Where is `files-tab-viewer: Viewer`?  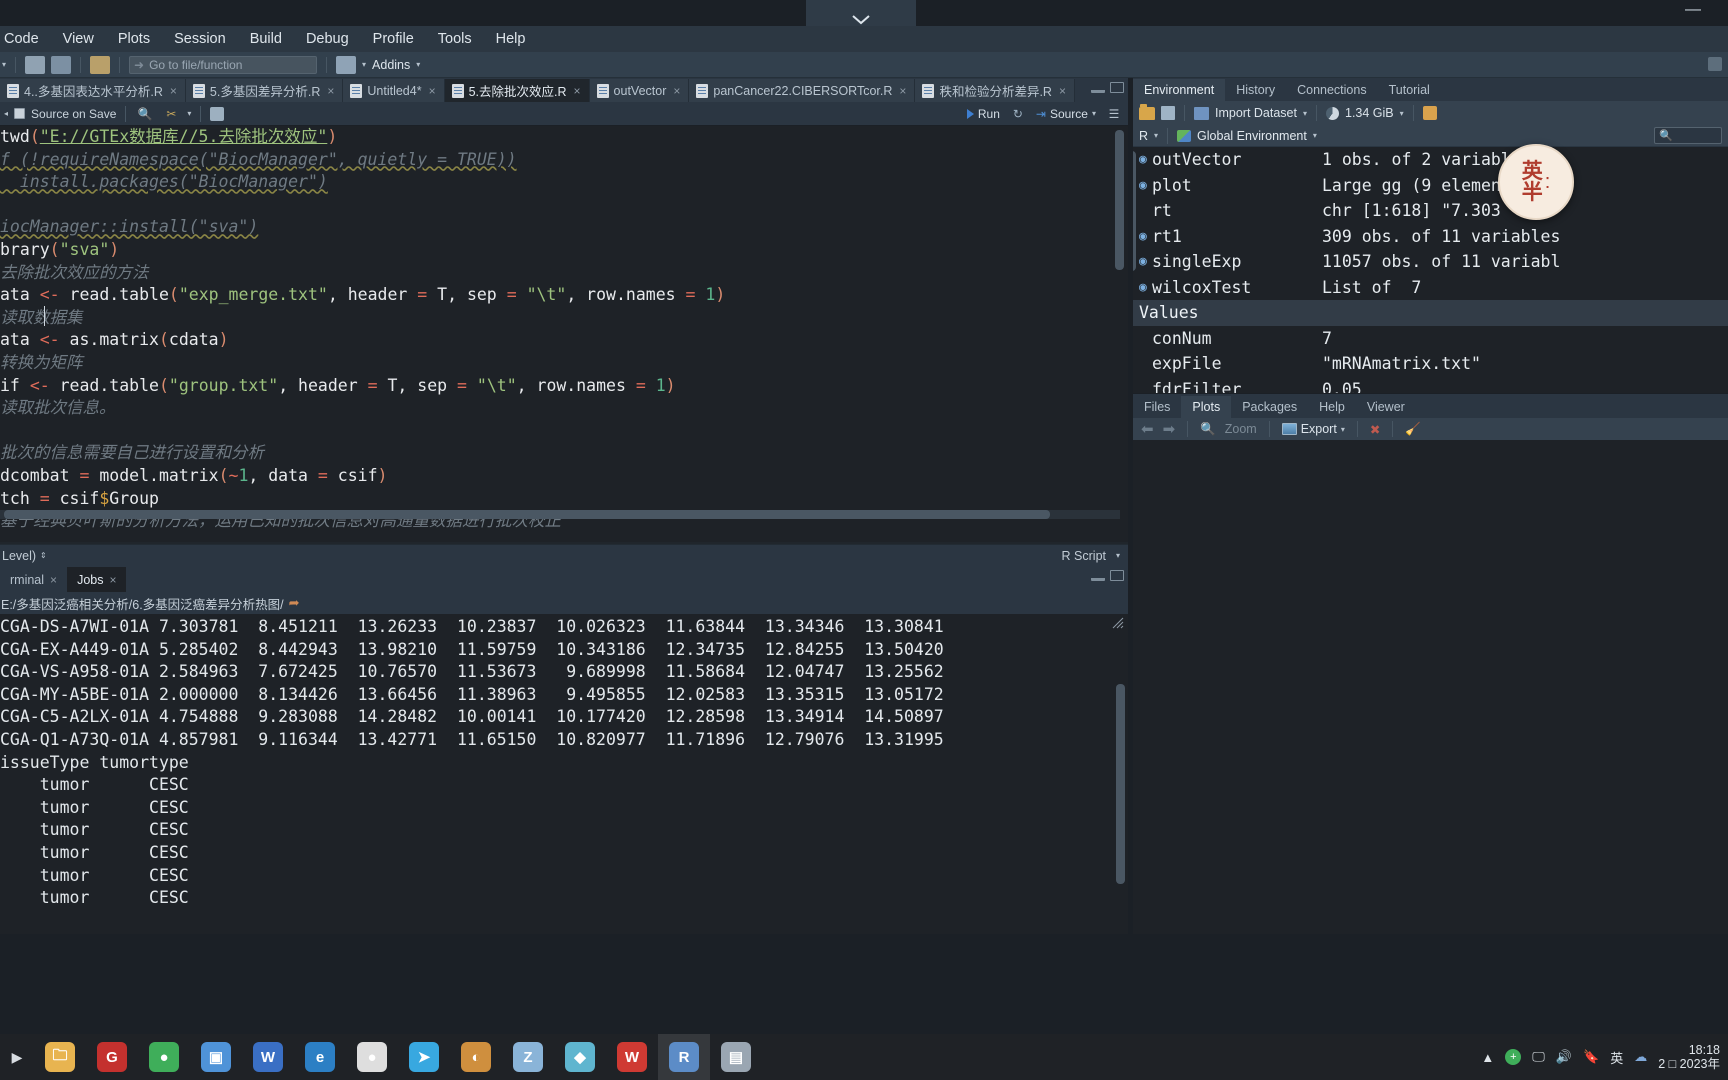
files-tab-viewer: Viewer is located at coordinates (1385, 407).